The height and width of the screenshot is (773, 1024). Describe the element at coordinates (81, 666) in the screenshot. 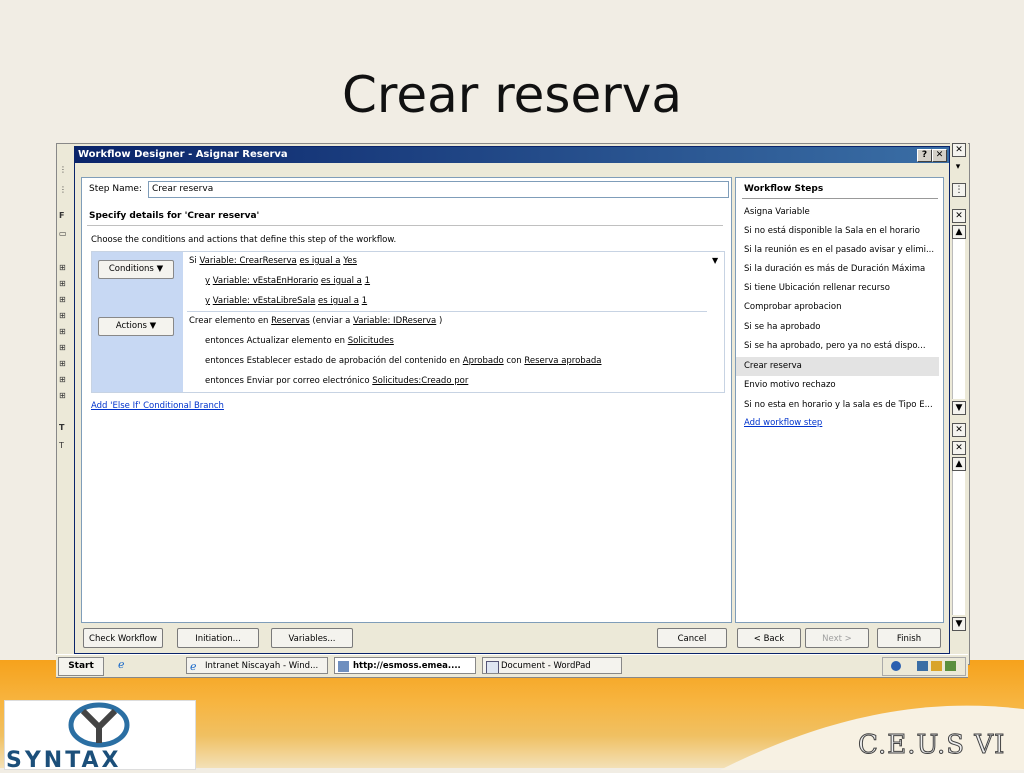

I see `start-button: Start` at that location.